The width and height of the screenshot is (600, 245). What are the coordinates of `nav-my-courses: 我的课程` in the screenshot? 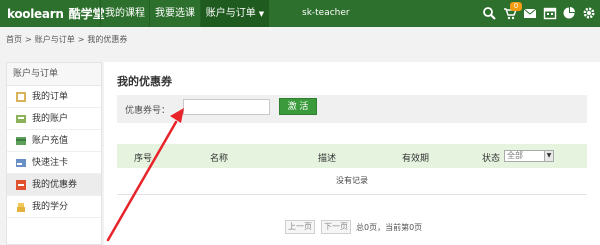 It's located at (125, 13).